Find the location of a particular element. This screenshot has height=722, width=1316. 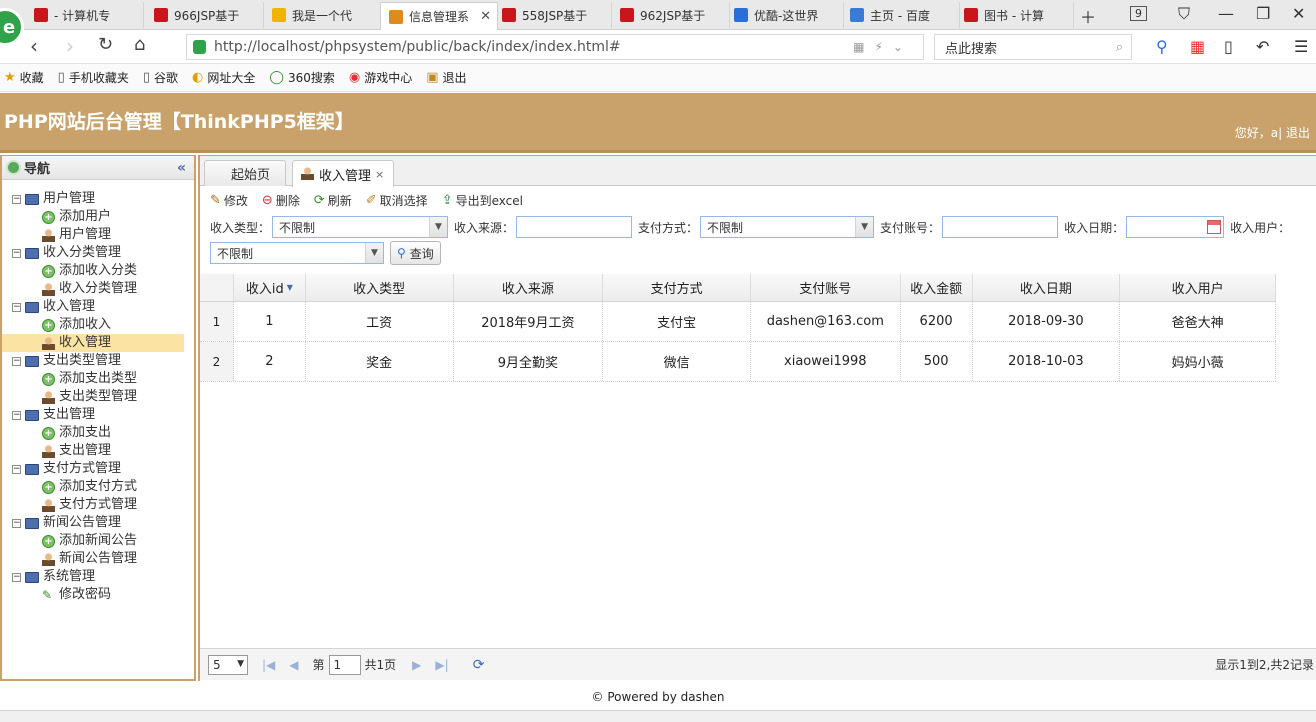

tab-close-icon: ✕ is located at coordinates (485, 16).